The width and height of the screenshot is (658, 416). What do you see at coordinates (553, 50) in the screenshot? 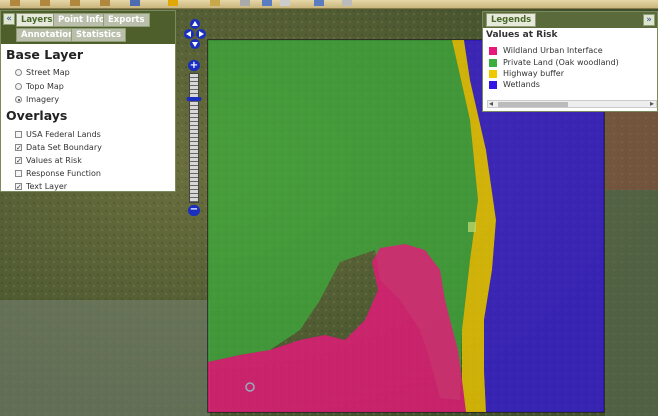
I see `legend-item-label: Wildland Urban Interface` at bounding box center [553, 50].